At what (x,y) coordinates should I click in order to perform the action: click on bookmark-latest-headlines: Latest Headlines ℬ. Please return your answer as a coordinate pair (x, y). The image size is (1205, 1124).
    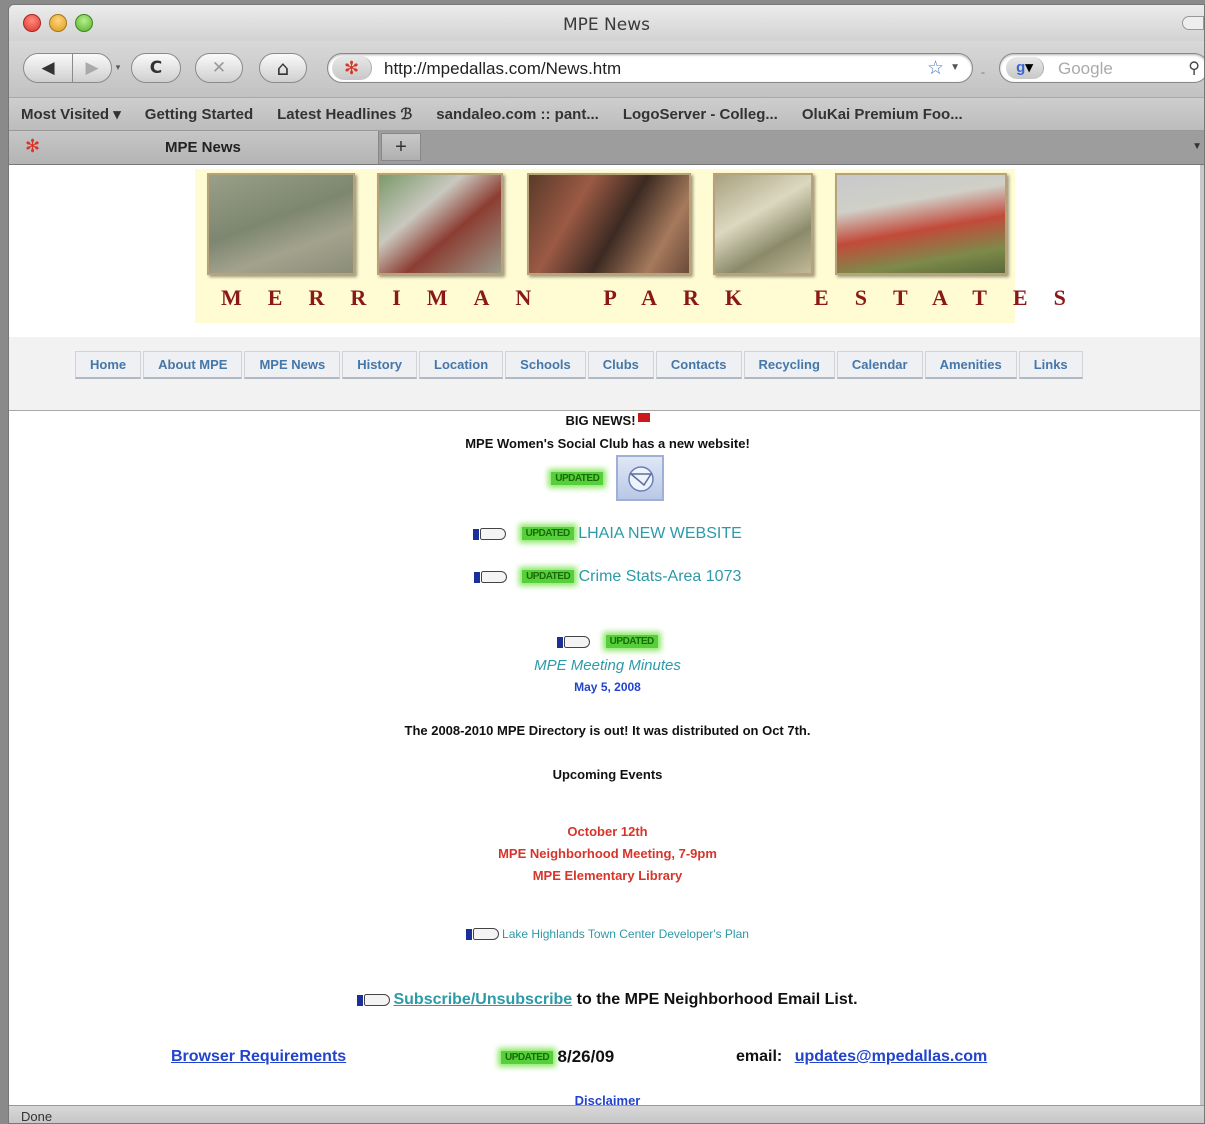
    Looking at the image, I should click on (344, 114).